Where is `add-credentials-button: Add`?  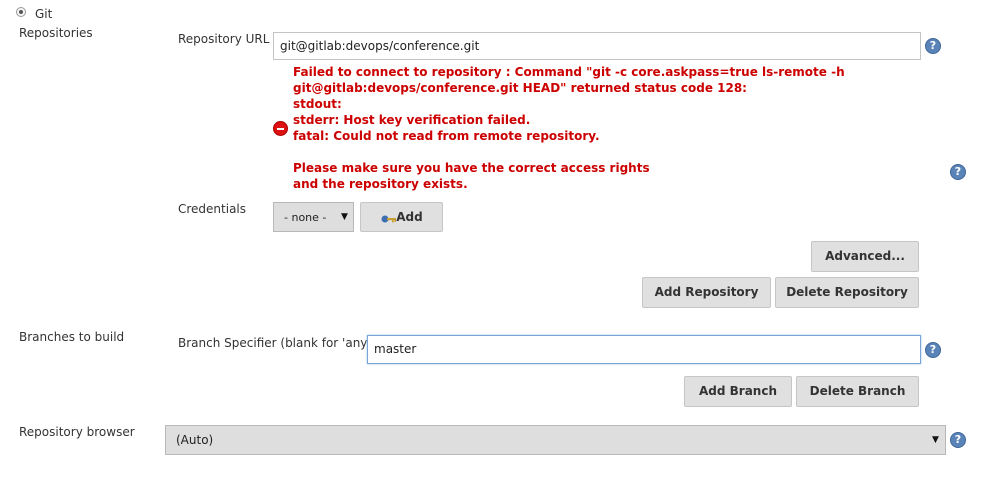
add-credentials-button: Add is located at coordinates (401, 217).